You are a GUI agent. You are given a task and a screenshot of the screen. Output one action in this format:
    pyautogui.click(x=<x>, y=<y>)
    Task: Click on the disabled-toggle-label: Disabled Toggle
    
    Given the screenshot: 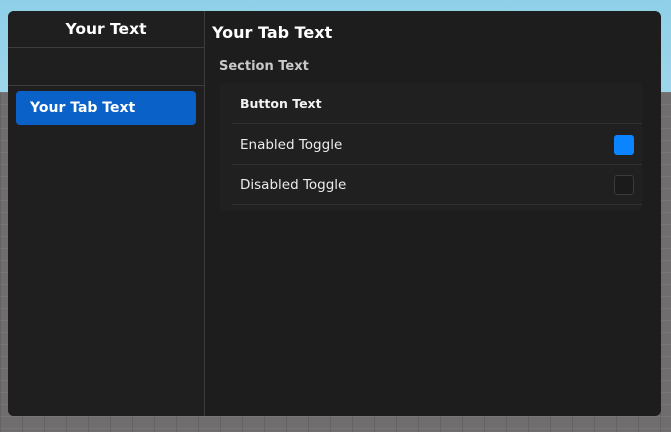 What is the action you would take?
    pyautogui.click(x=293, y=185)
    